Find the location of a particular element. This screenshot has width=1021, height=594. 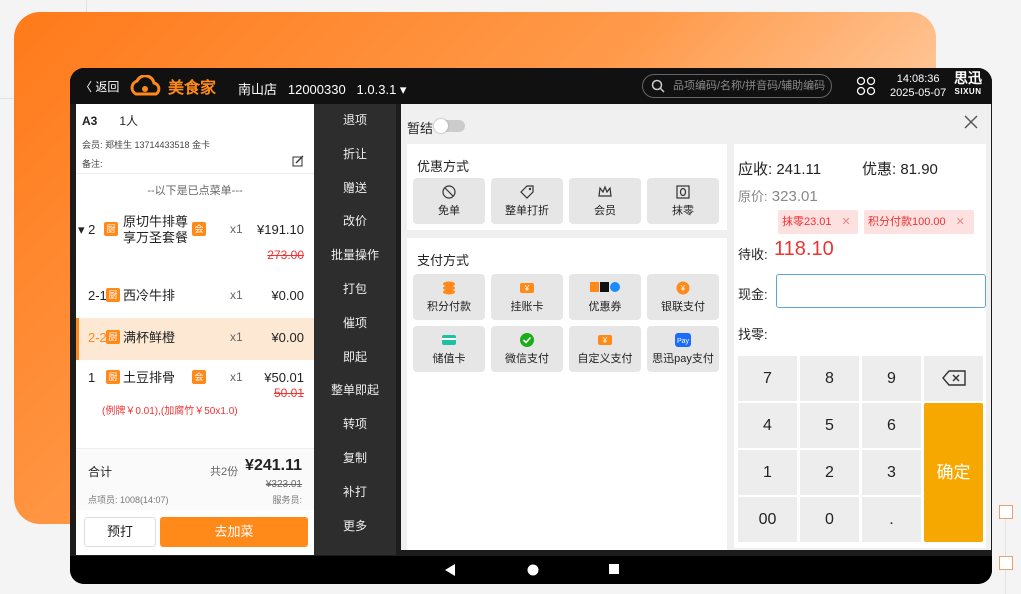

tile-label: 会员 is located at coordinates (605, 211).